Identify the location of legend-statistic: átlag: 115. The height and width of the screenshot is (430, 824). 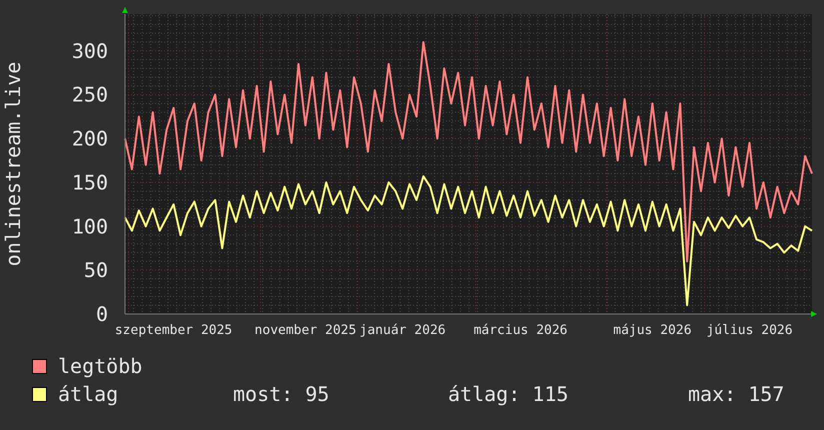
(509, 394).